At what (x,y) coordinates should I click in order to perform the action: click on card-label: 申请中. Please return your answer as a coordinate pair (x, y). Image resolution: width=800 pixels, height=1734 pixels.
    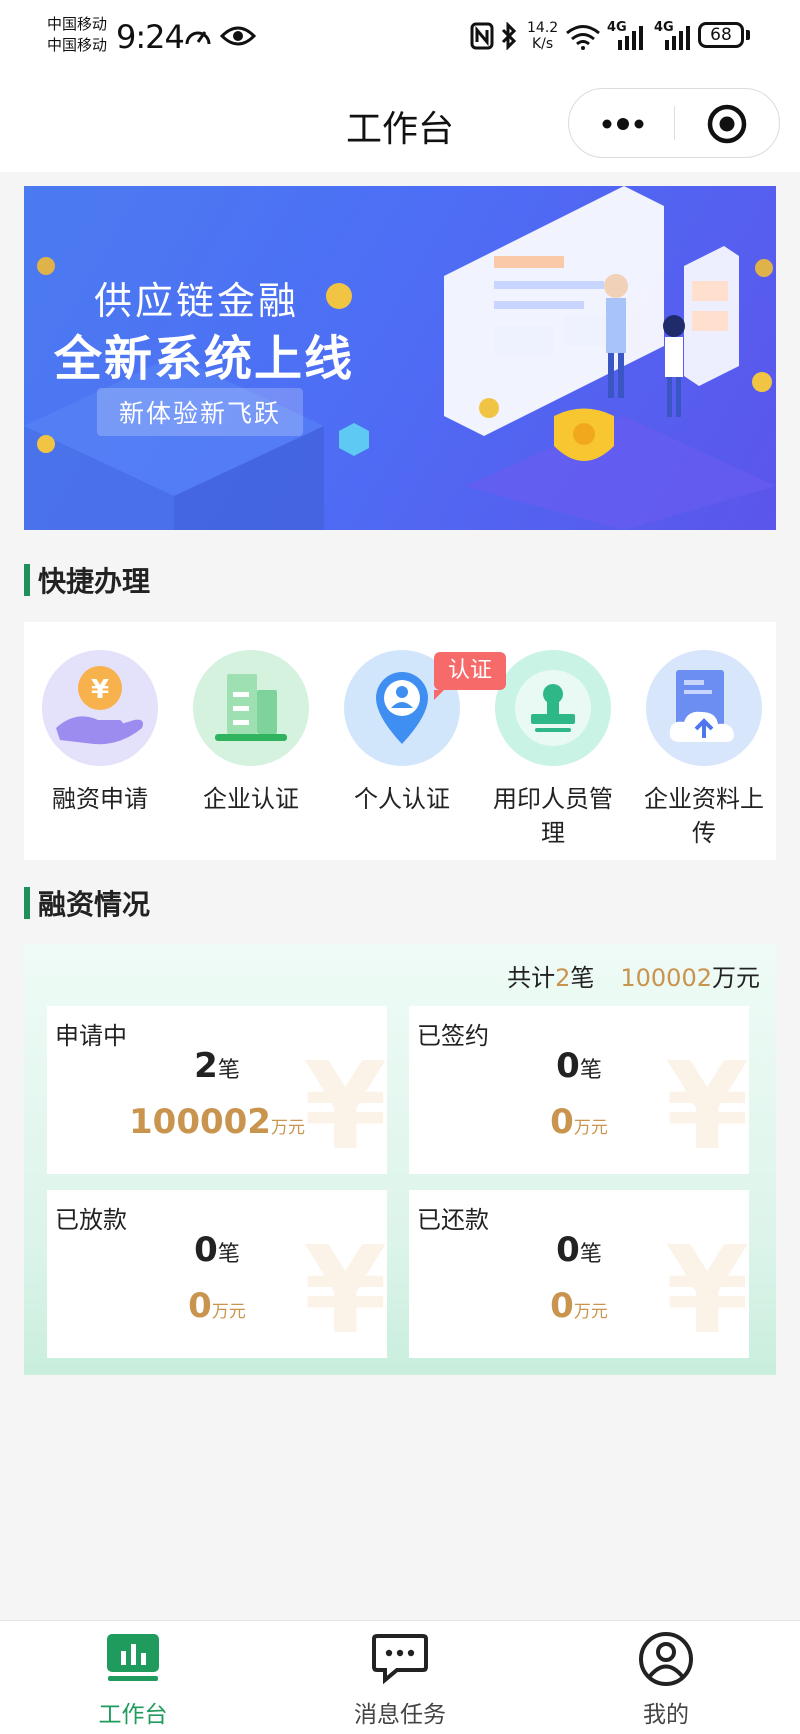
    Looking at the image, I should click on (91, 1034).